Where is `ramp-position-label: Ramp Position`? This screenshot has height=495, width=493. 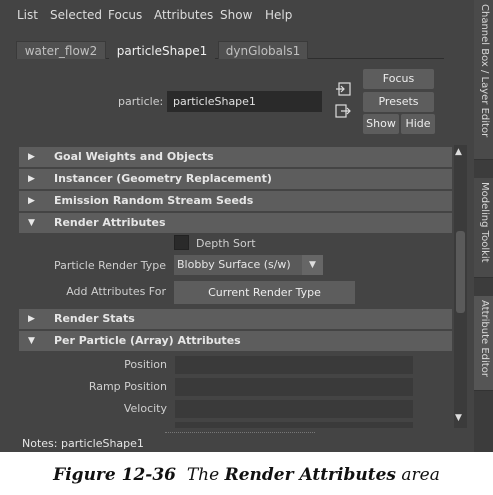 ramp-position-label: Ramp Position is located at coordinates (127, 386).